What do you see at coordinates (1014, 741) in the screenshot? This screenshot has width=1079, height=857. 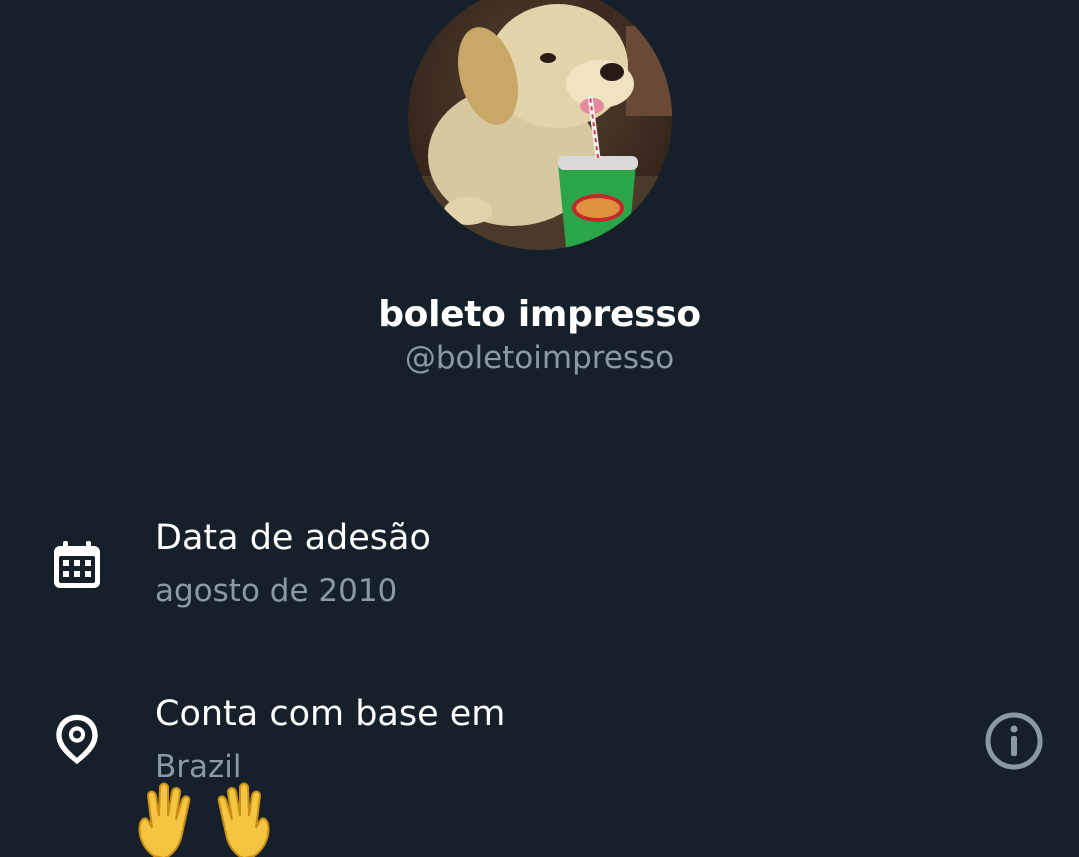 I see `info-icon` at bounding box center [1014, 741].